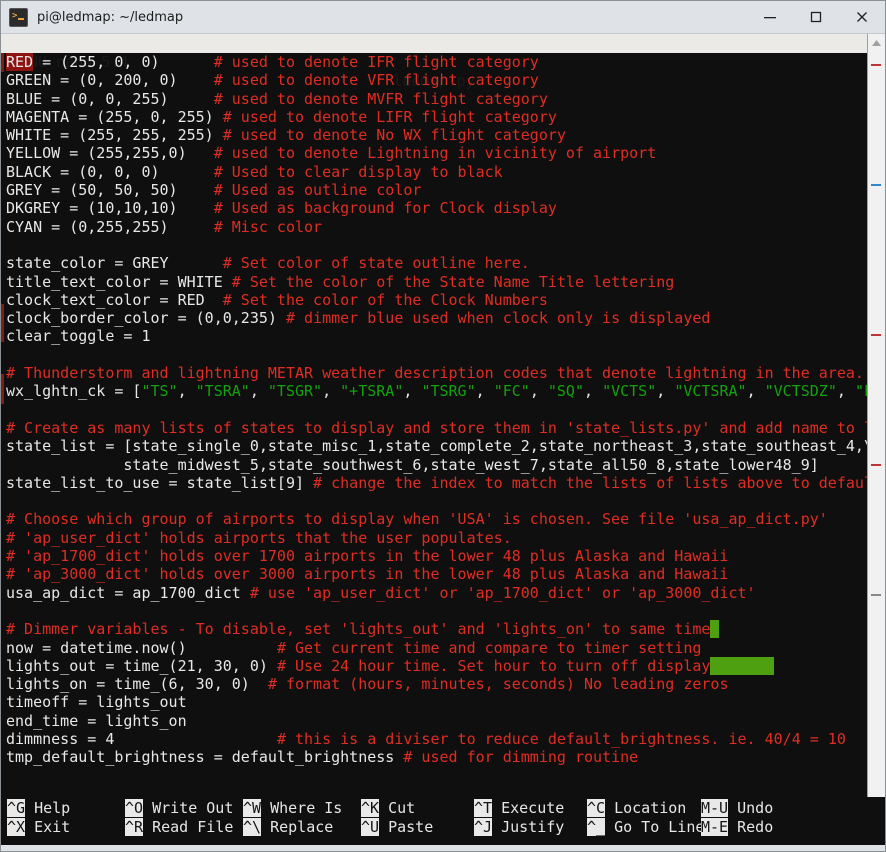 This screenshot has width=886, height=852. I want to click on code-text: title_text_color = WHITE, so click(119, 281).